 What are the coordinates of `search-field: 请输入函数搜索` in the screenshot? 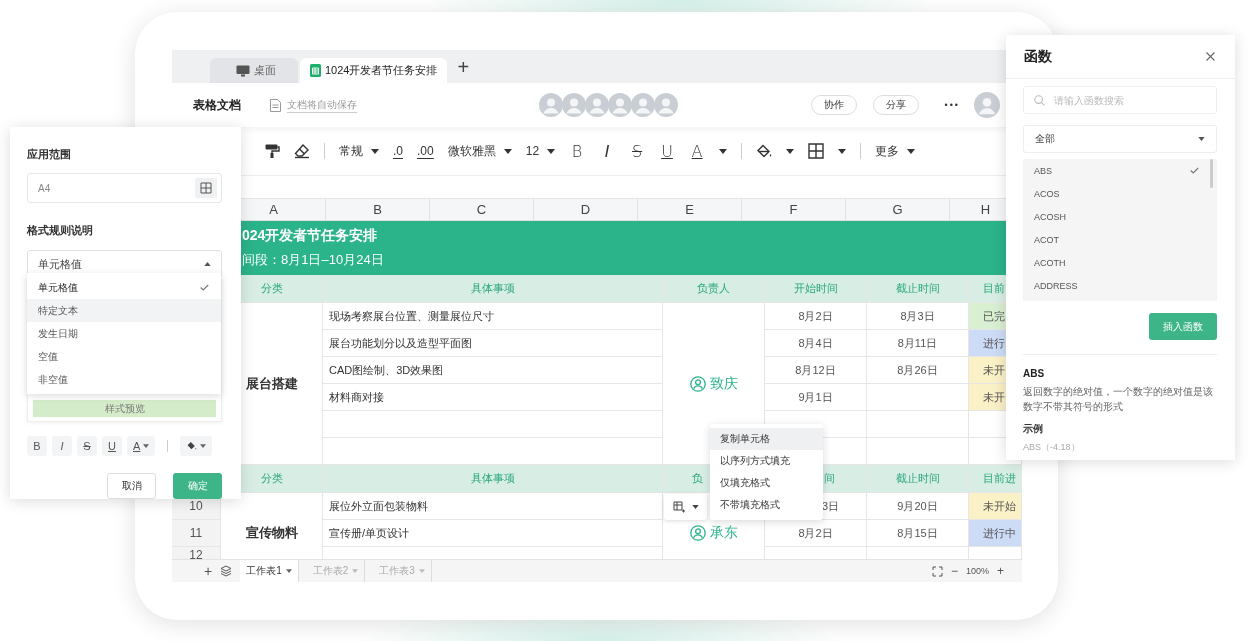 It's located at (1120, 100).